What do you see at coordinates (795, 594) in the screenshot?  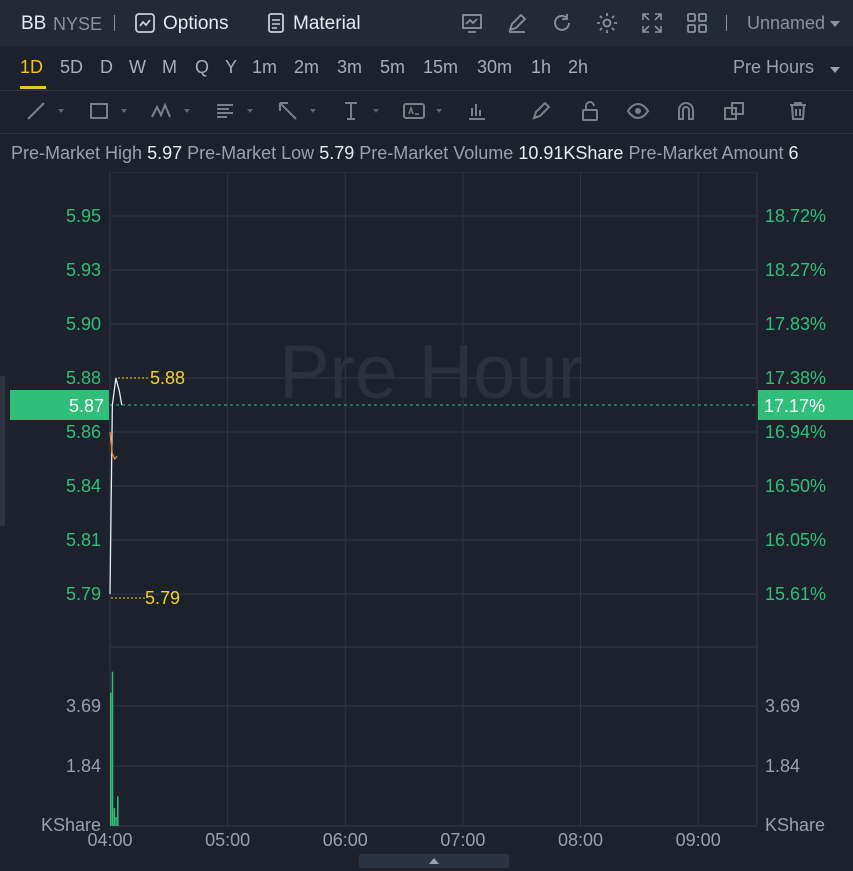 I see `percent-tick-label: 15.61%` at bounding box center [795, 594].